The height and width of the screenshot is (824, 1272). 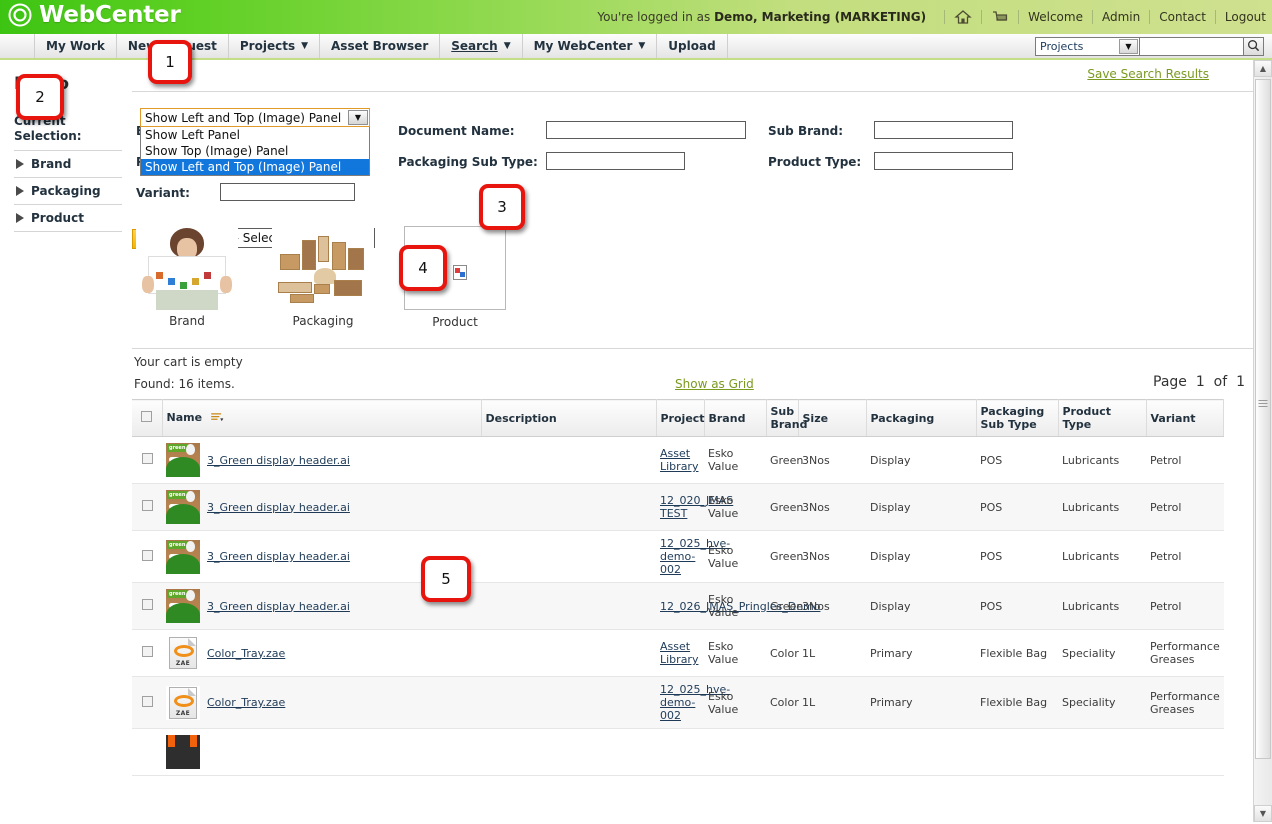 I want to click on column-header-name: Name, so click(x=322, y=418).